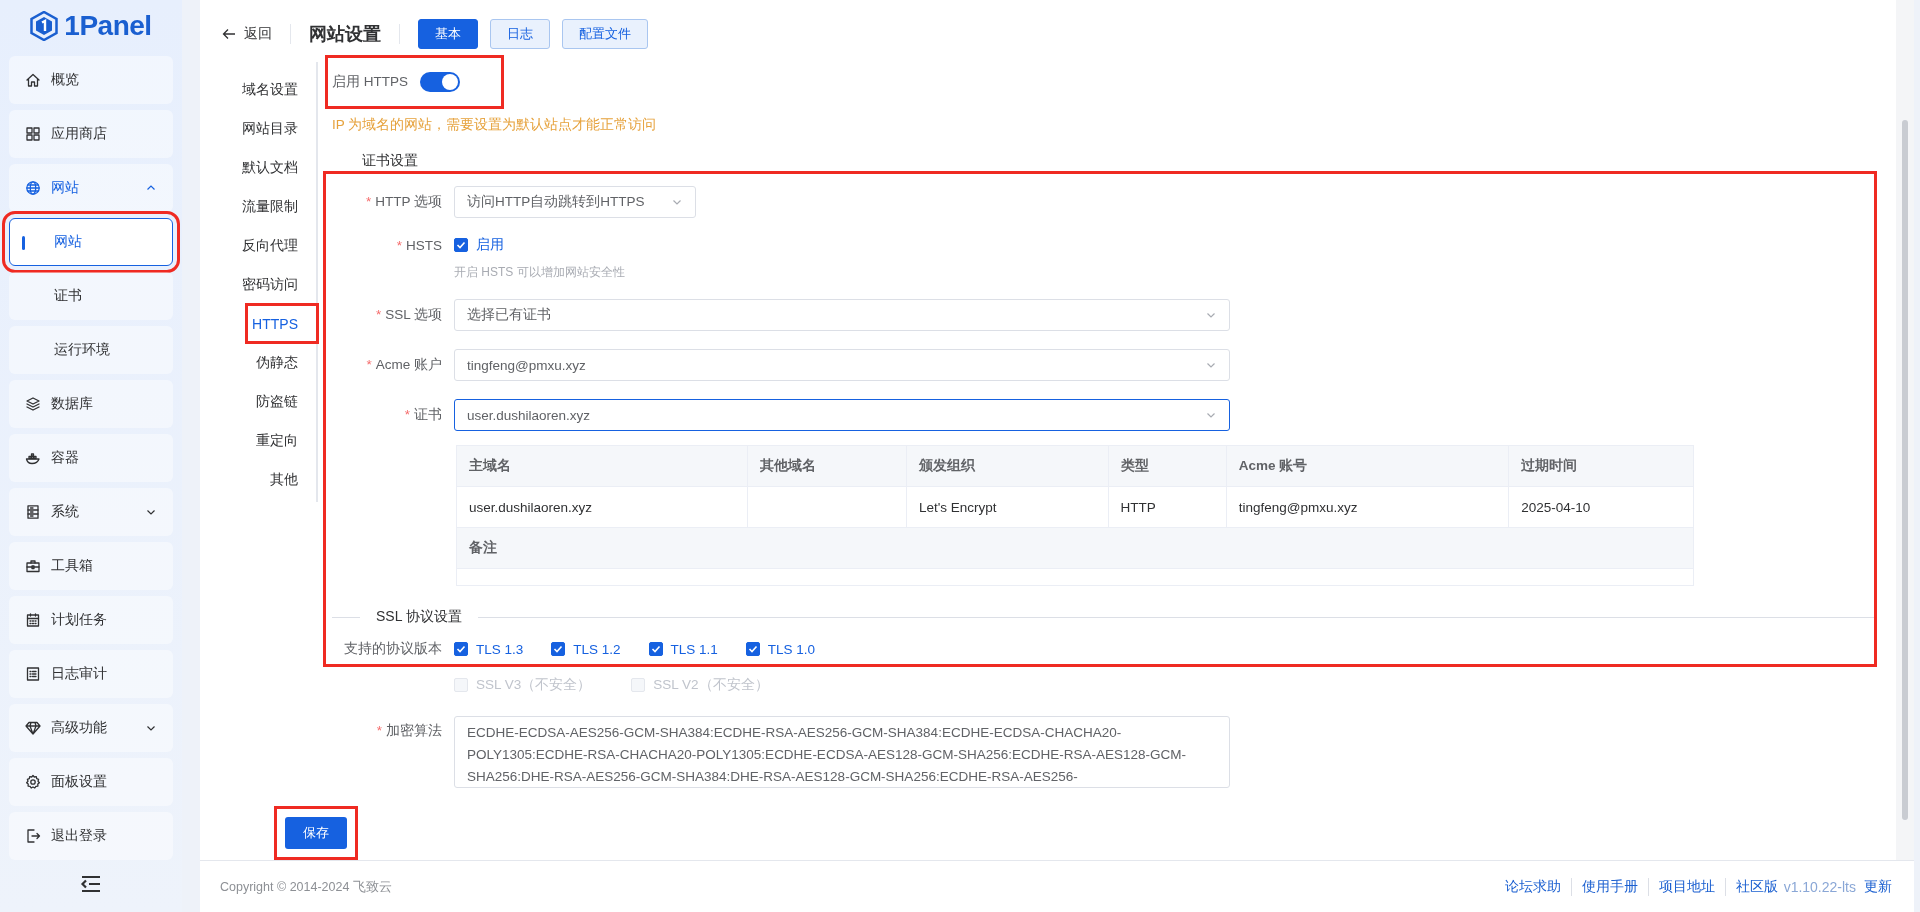 The image size is (1920, 912). What do you see at coordinates (33, 404) in the screenshot?
I see `layers-icon` at bounding box center [33, 404].